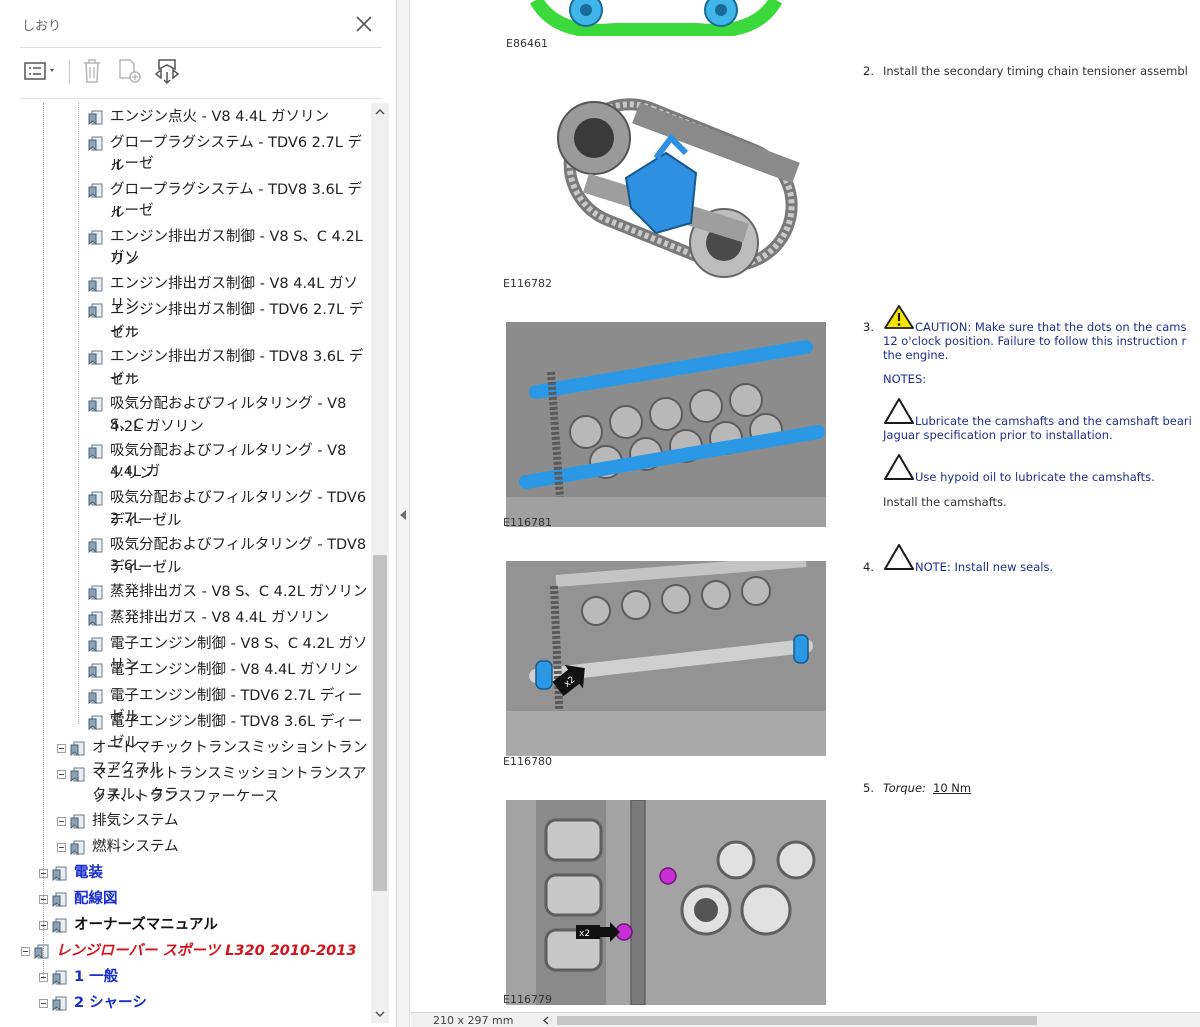  What do you see at coordinates (380, 723) in the screenshot?
I see `scrollbar-thumb` at bounding box center [380, 723].